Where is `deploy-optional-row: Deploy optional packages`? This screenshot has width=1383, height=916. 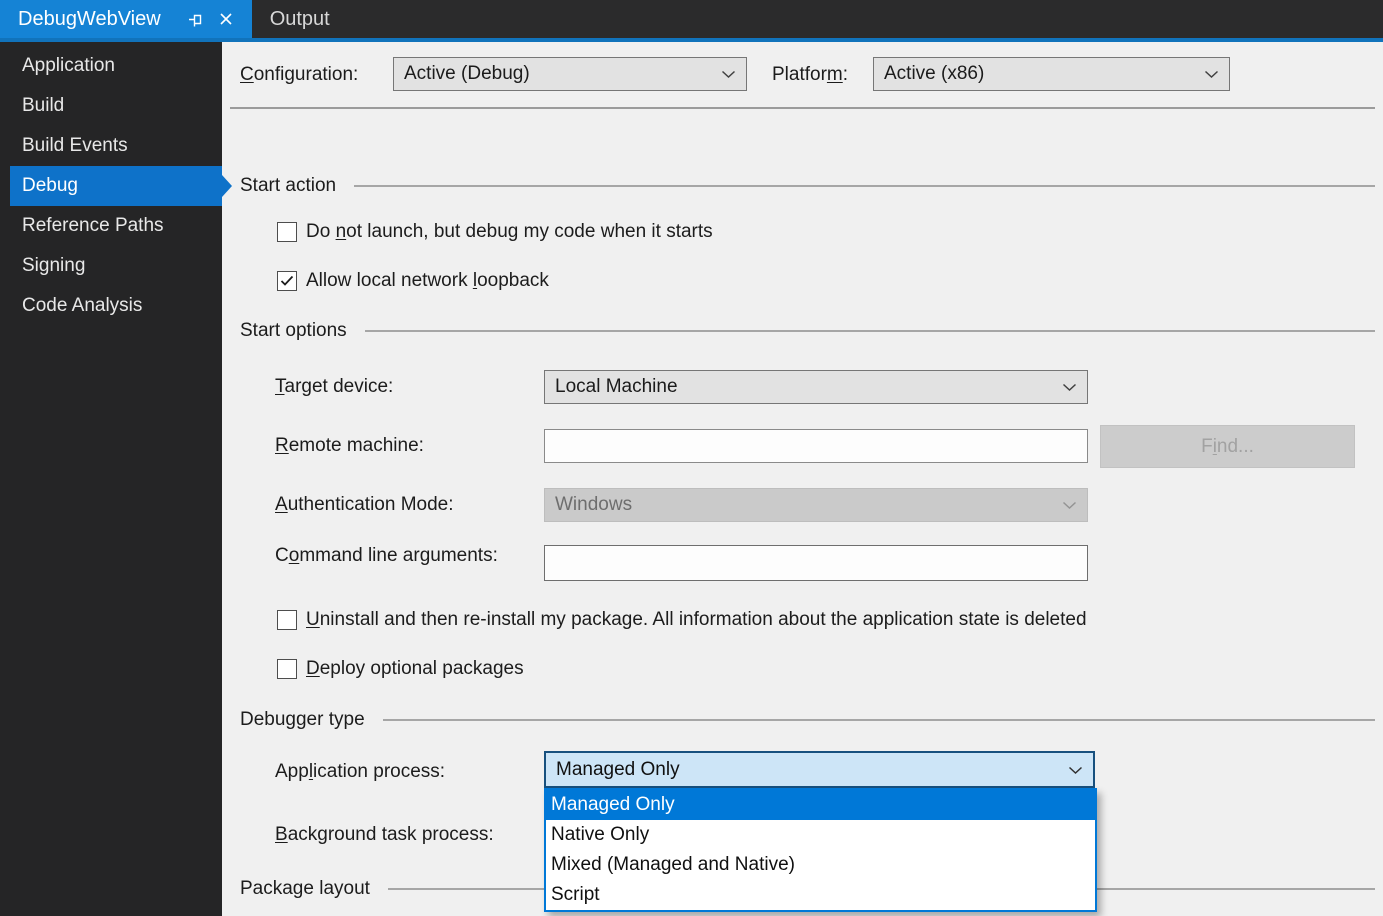 deploy-optional-row: Deploy optional packages is located at coordinates (400, 669).